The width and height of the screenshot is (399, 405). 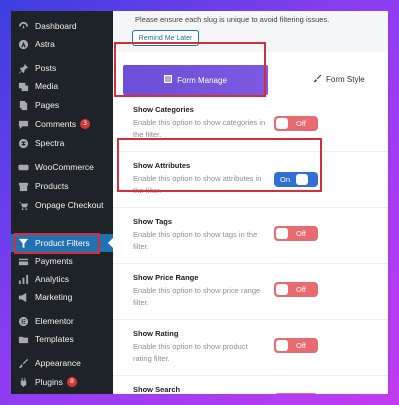 I want to click on sidebar-item-label: Astra, so click(x=45, y=44).